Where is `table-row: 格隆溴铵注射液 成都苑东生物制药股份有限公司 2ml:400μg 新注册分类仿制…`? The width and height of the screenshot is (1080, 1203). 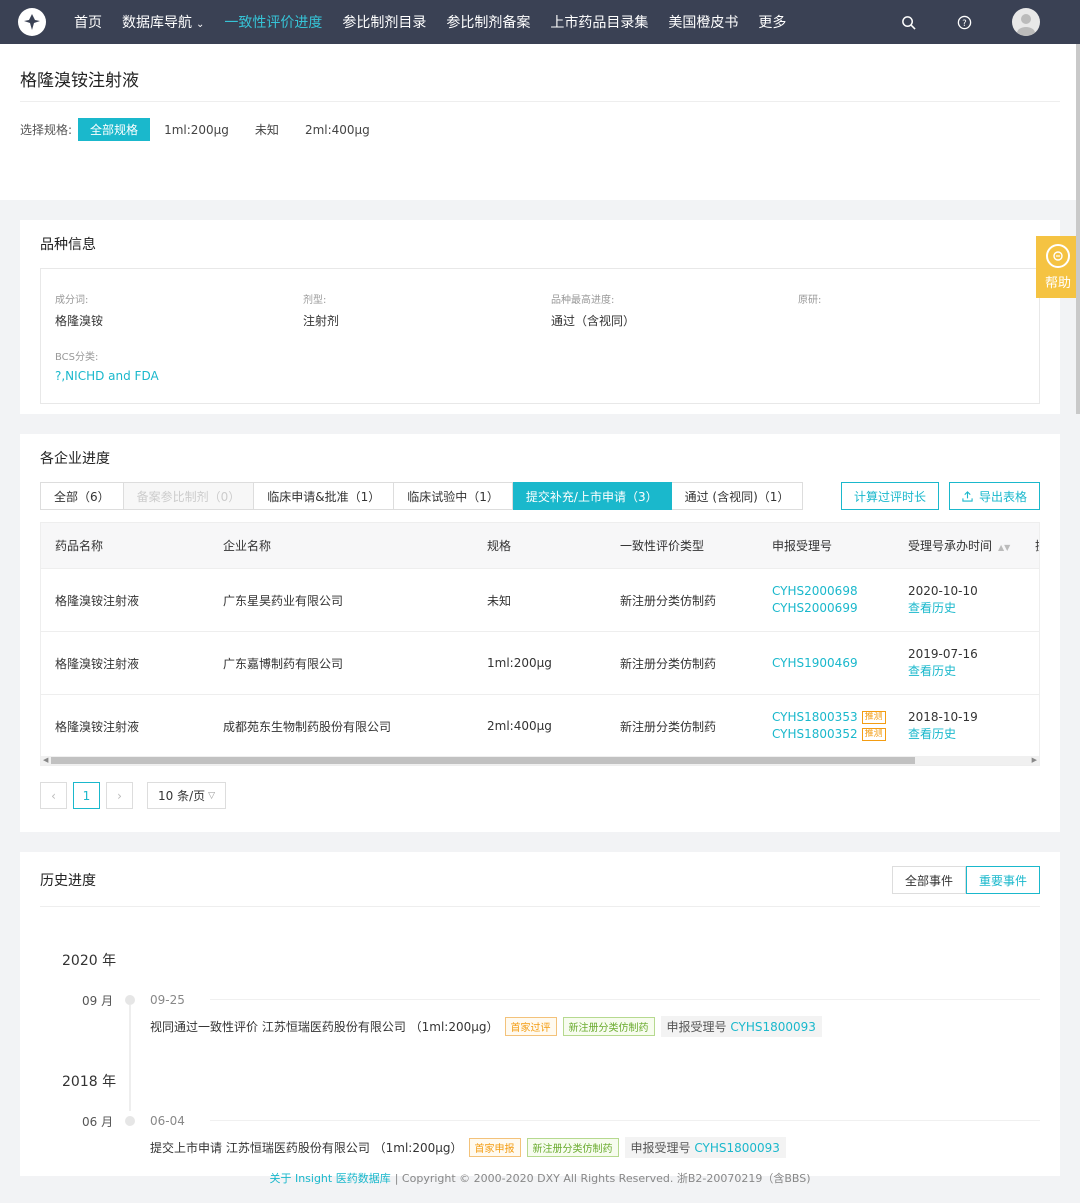 table-row: 格隆溴铵注射液 成都苑东生物制药股份有限公司 2ml:400μg 新注册分类仿制… is located at coordinates (540, 726).